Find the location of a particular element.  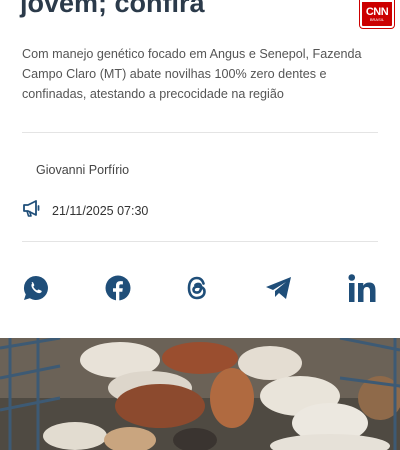

share-whatsapp-button is located at coordinates (36, 288).